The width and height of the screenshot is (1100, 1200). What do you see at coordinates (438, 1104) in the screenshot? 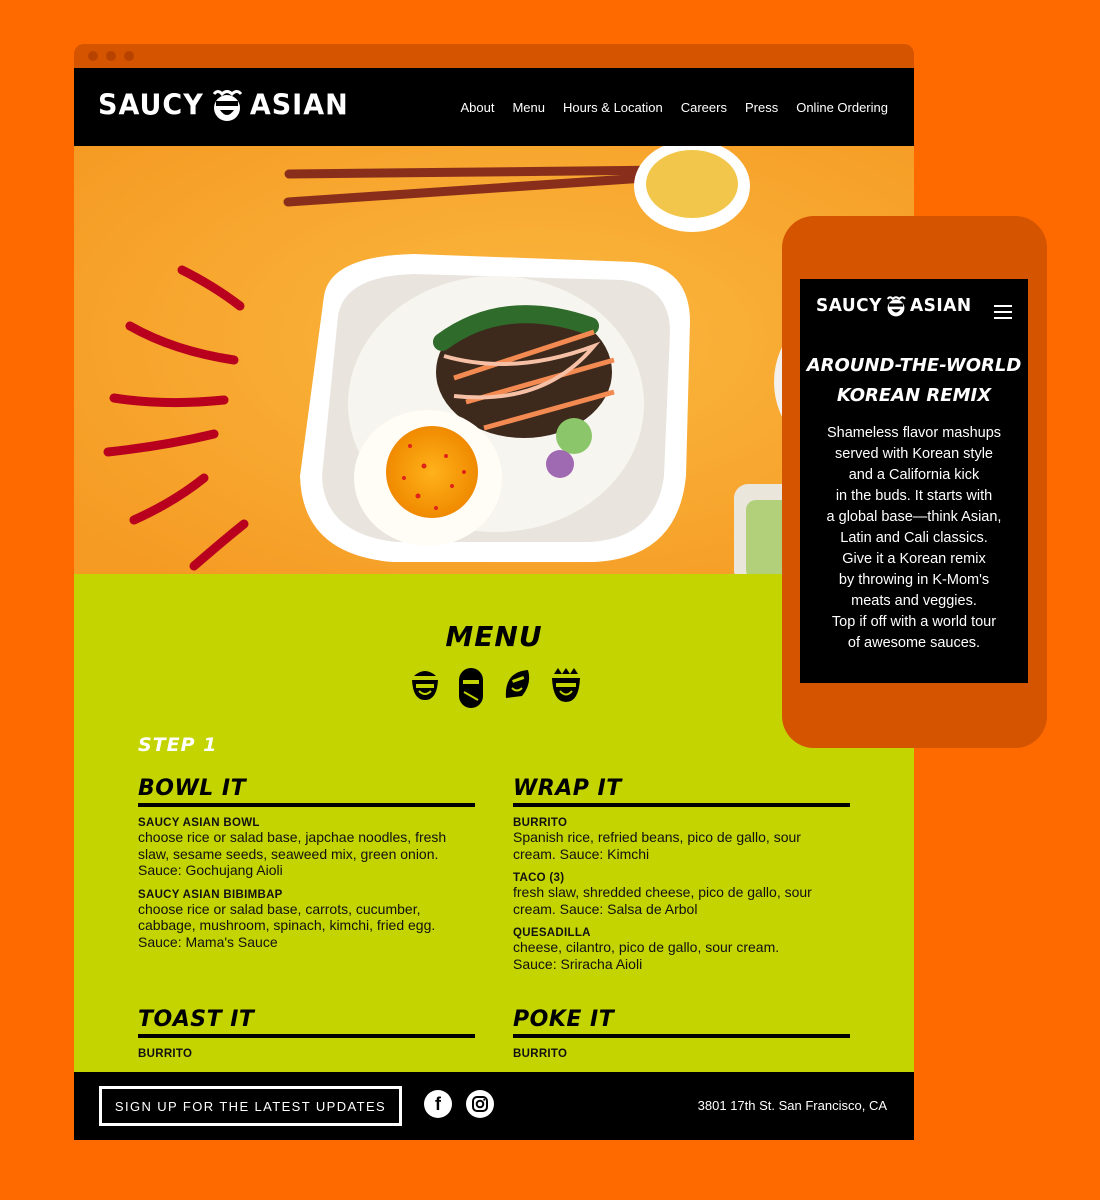
I see `facebook-icon: f` at bounding box center [438, 1104].